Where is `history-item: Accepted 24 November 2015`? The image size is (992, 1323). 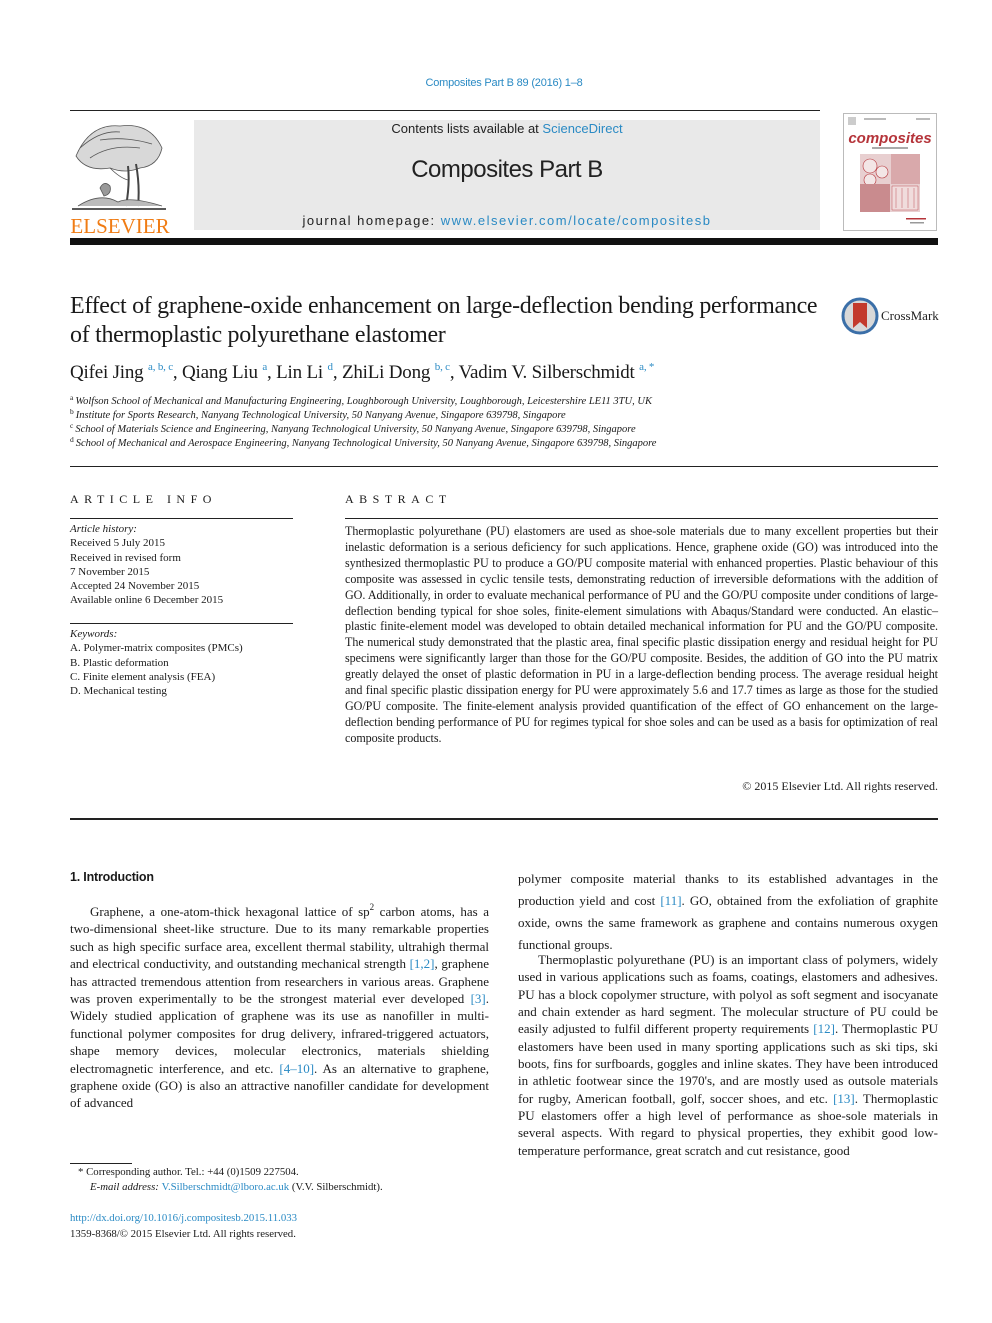 history-item: Accepted 24 November 2015 is located at coordinates (135, 586).